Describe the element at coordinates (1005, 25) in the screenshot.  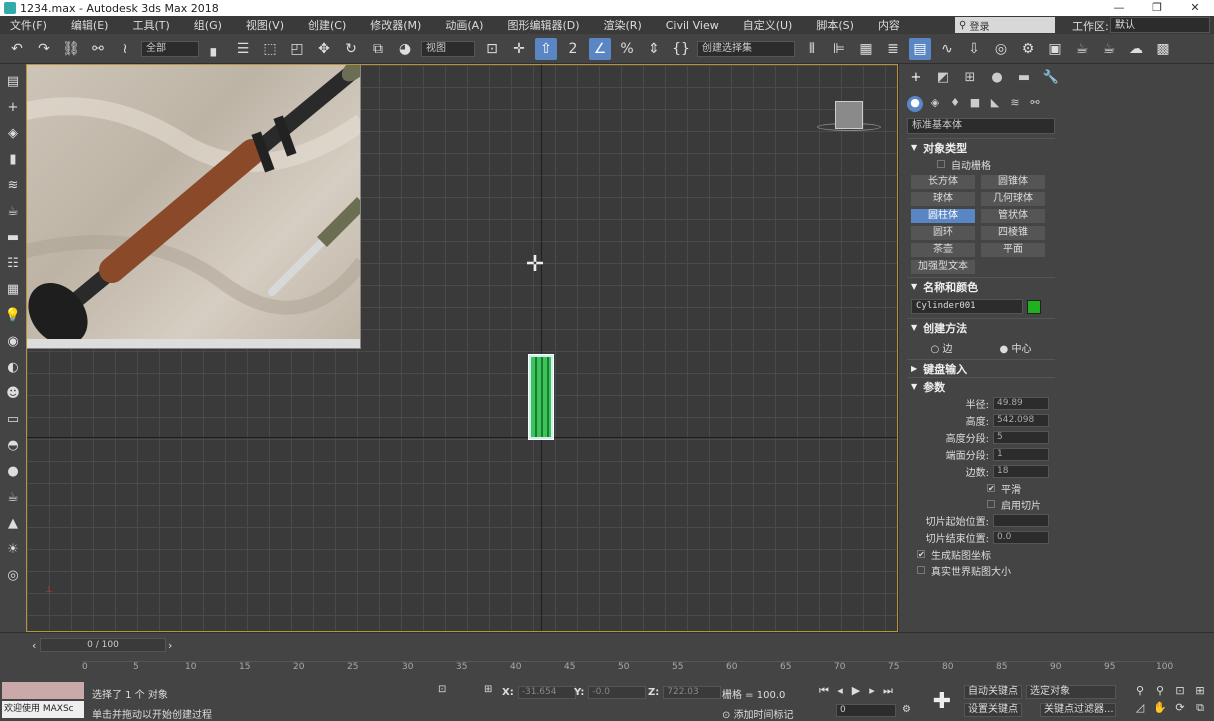
I see `login-dropdown: ⚲ 登录` at that location.